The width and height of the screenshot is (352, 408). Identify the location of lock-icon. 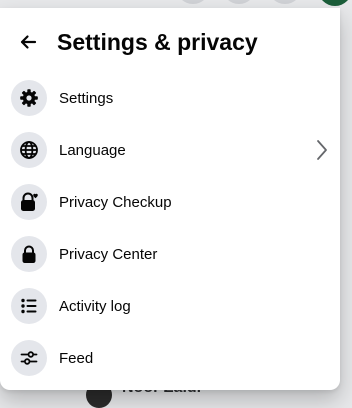
(29, 254).